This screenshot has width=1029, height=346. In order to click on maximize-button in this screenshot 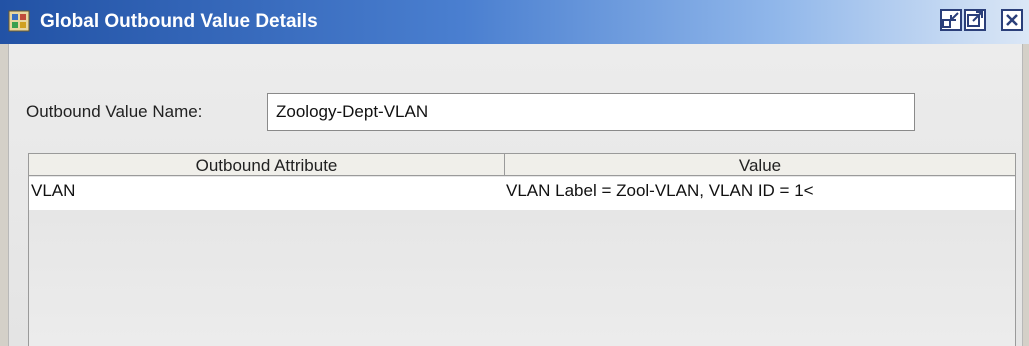, I will do `click(975, 20)`.